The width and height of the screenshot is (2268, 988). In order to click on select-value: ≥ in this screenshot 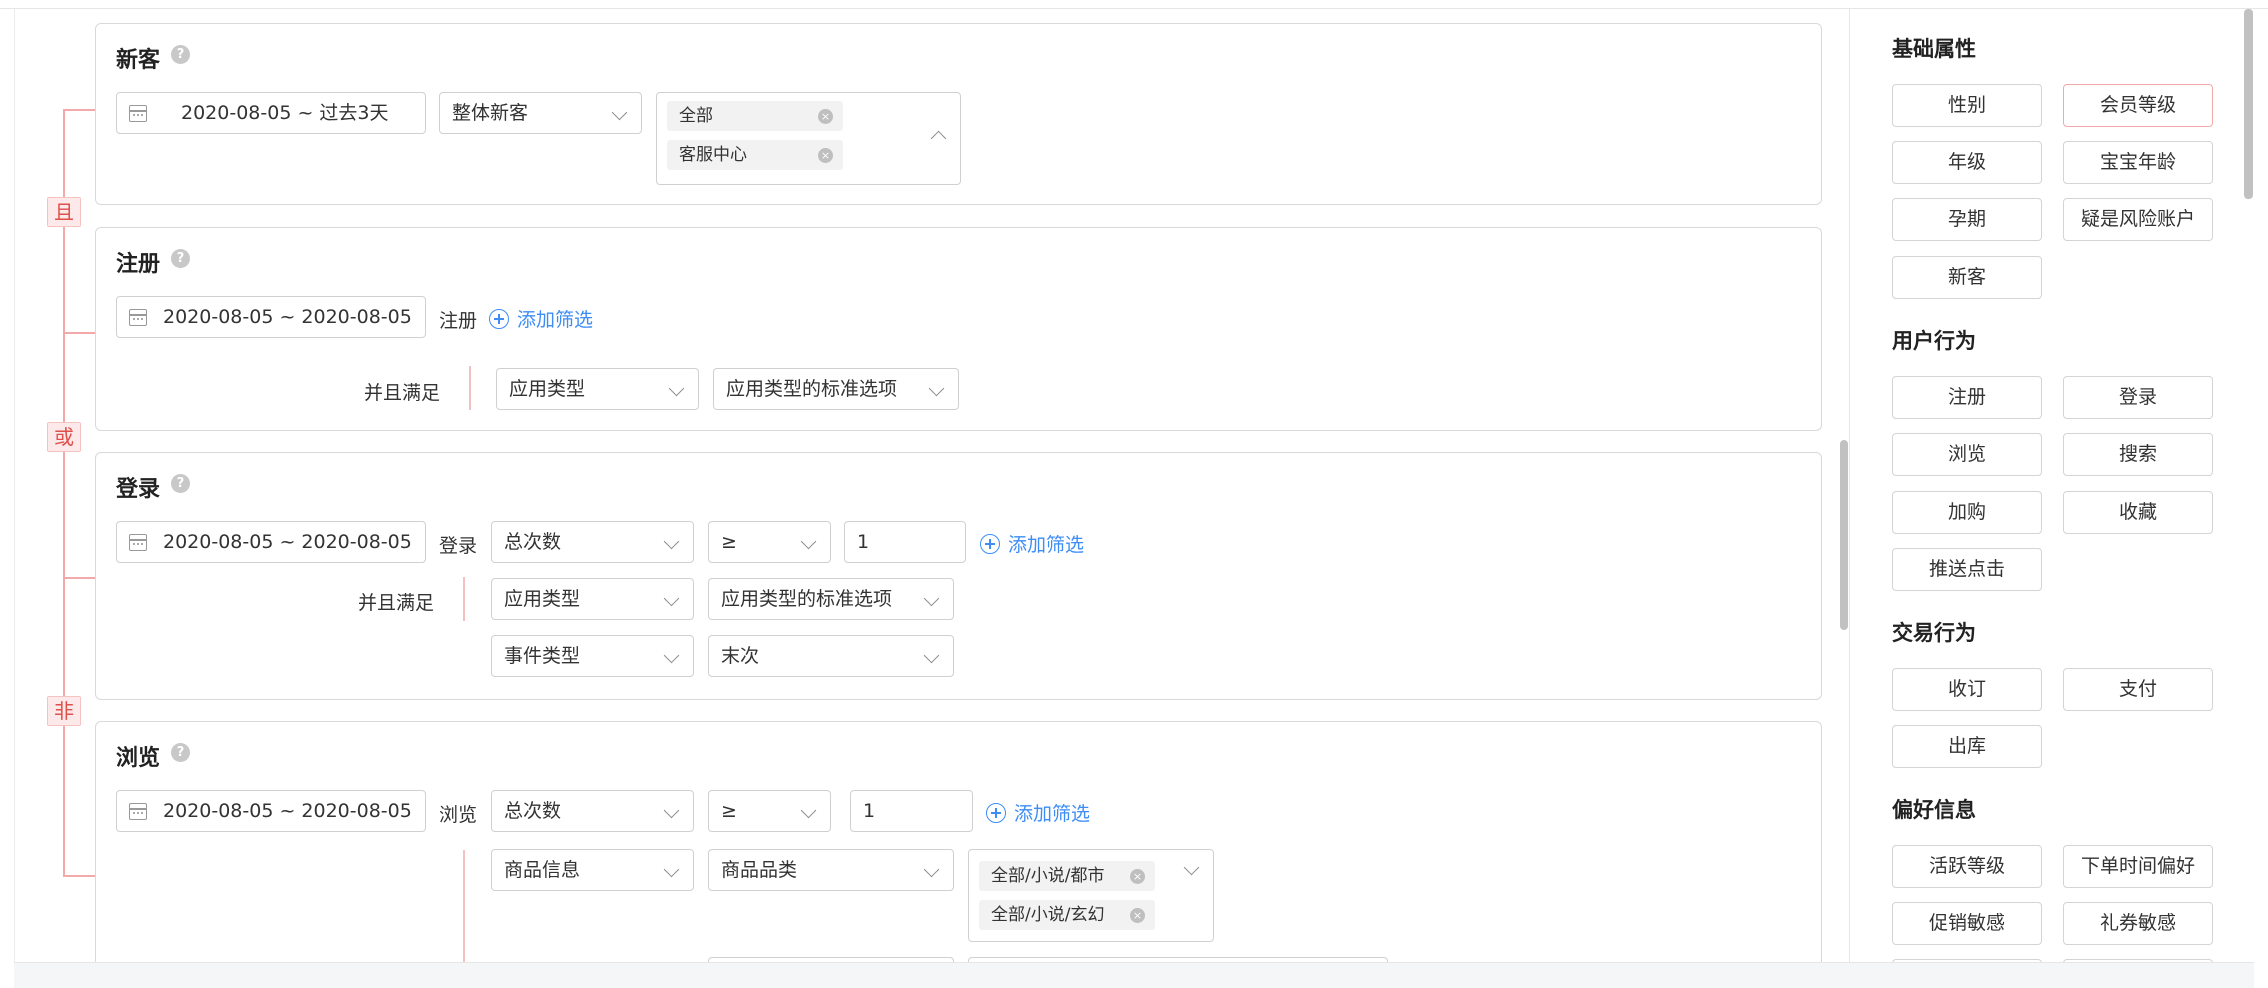, I will do `click(729, 542)`.